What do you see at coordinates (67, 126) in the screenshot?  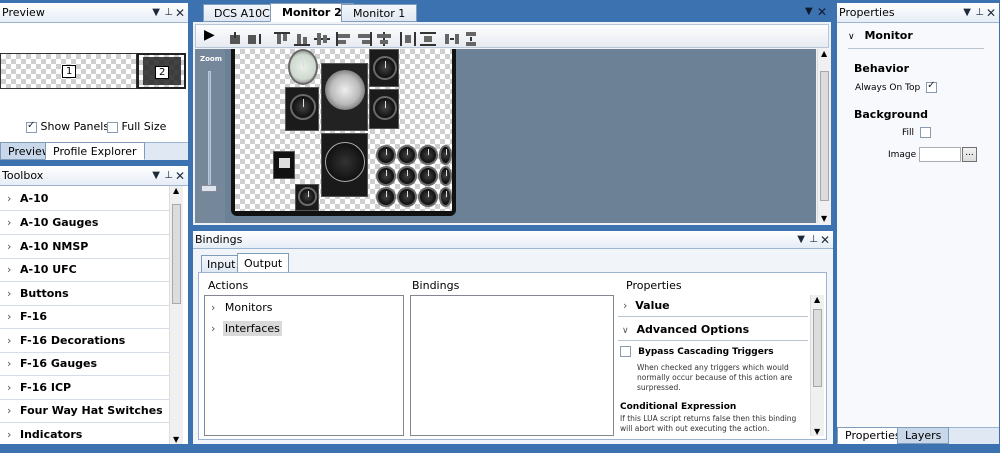 I see `show-panels-option: Show Panels` at bounding box center [67, 126].